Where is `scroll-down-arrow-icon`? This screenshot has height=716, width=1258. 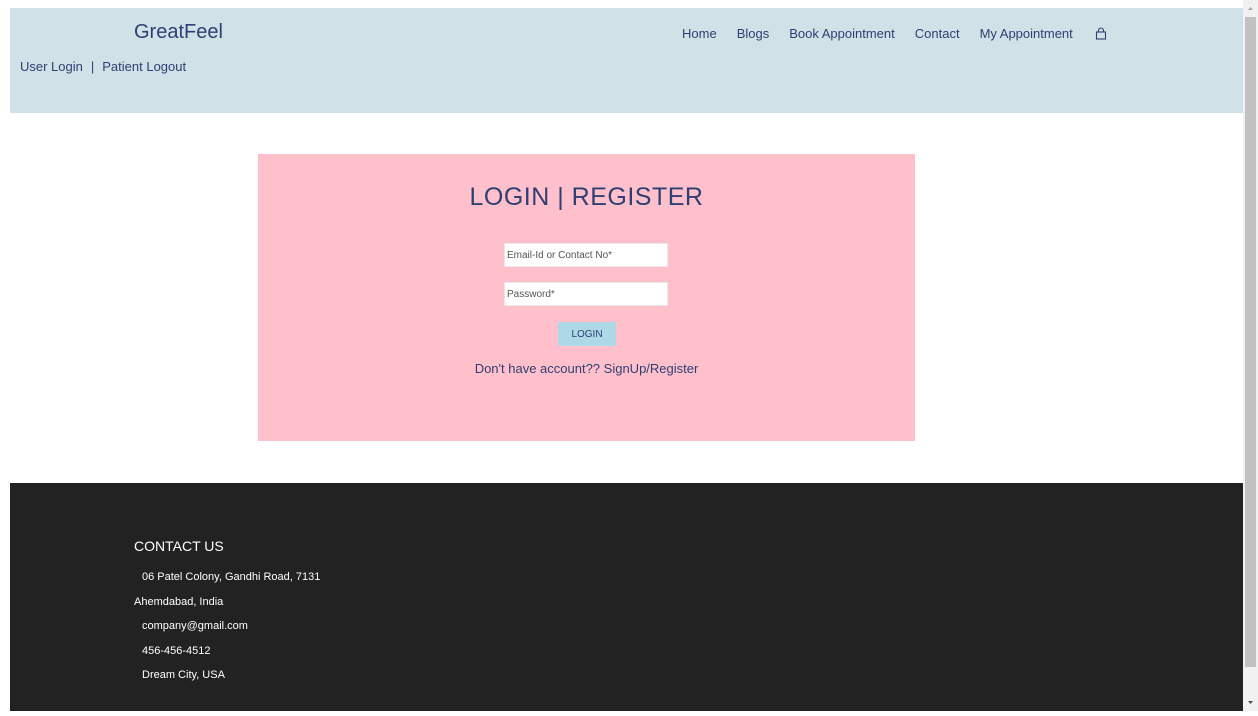 scroll-down-arrow-icon is located at coordinates (1250, 702).